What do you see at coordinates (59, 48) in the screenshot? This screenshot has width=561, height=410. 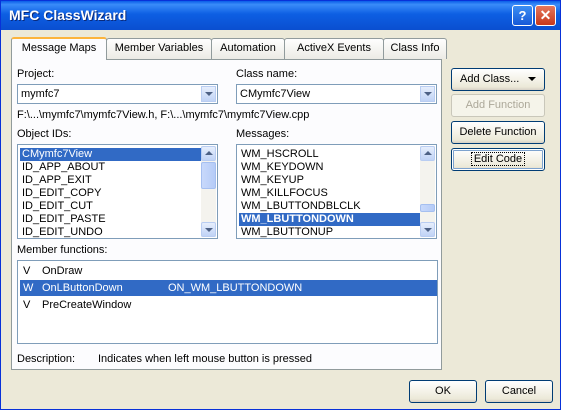 I see `tab-message-maps: Message Maps` at bounding box center [59, 48].